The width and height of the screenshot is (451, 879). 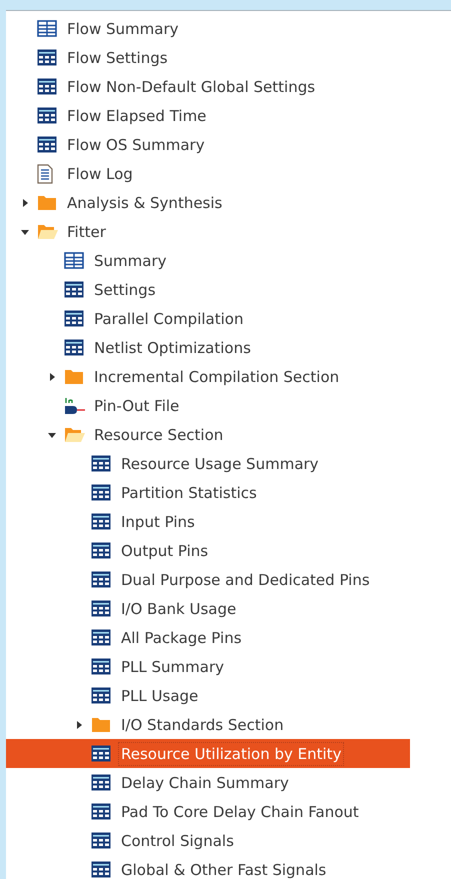 I want to click on document-icon, so click(x=45, y=174).